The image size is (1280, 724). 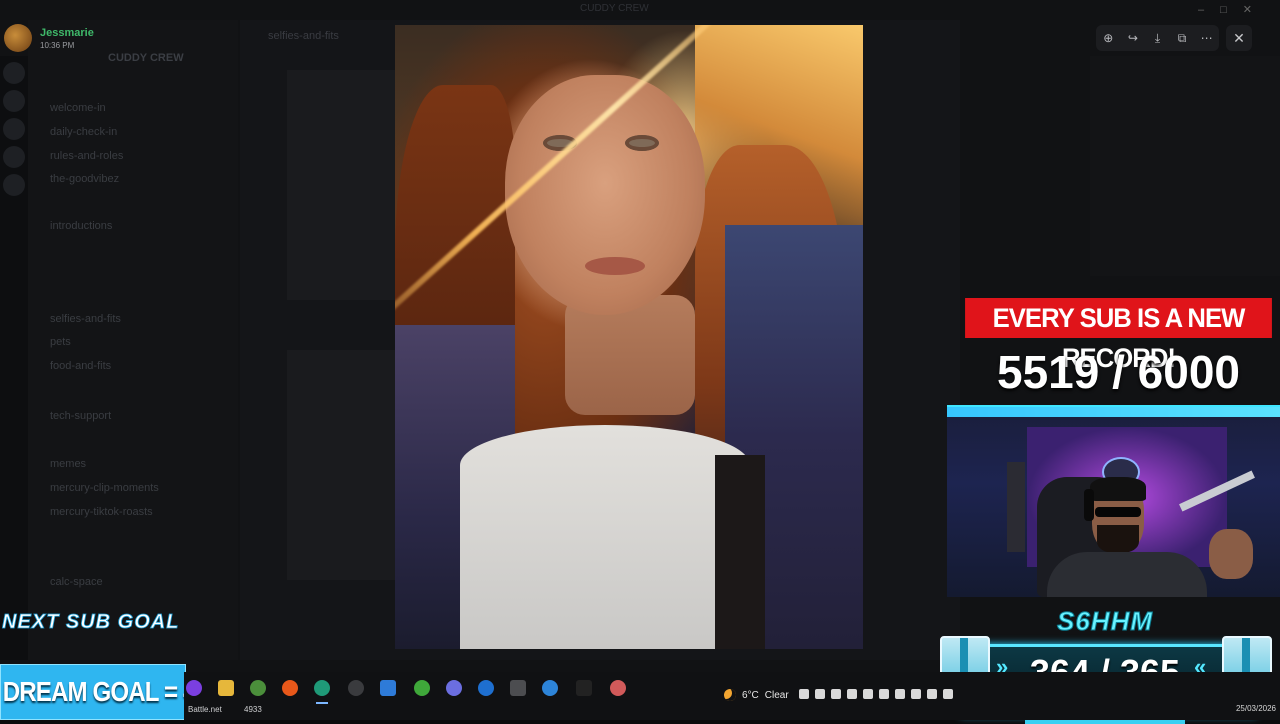 I want to click on weather-widget: 6°C Clear, so click(x=756, y=695).